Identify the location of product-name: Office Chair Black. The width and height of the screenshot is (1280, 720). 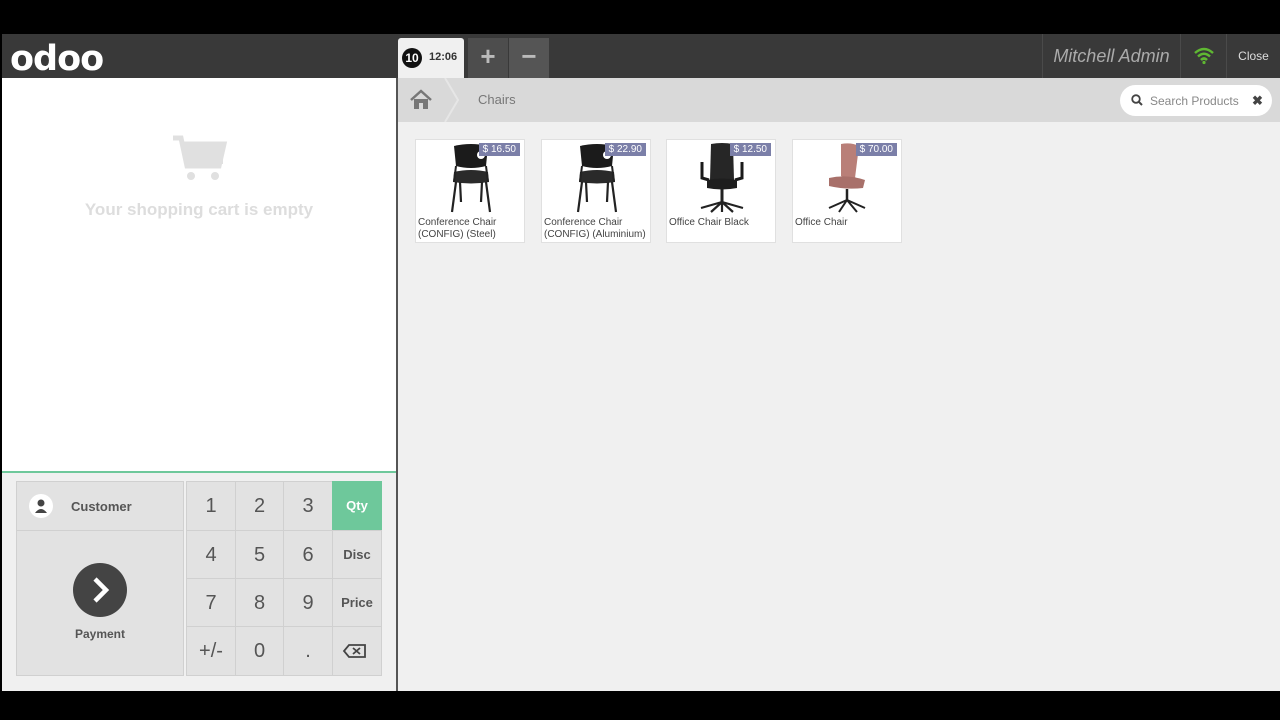
(709, 222).